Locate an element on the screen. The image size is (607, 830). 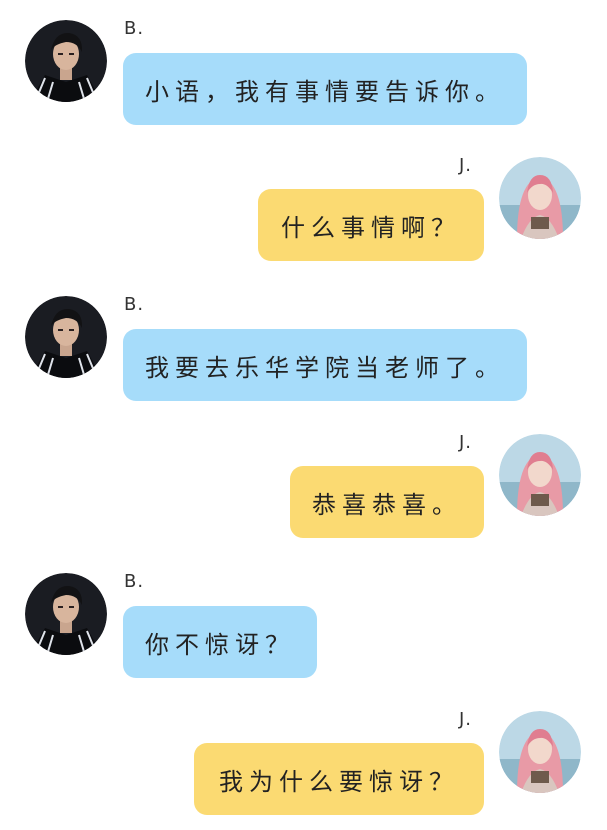
chat-message: B. 你不惊讶？ is located at coordinates (303, 632).